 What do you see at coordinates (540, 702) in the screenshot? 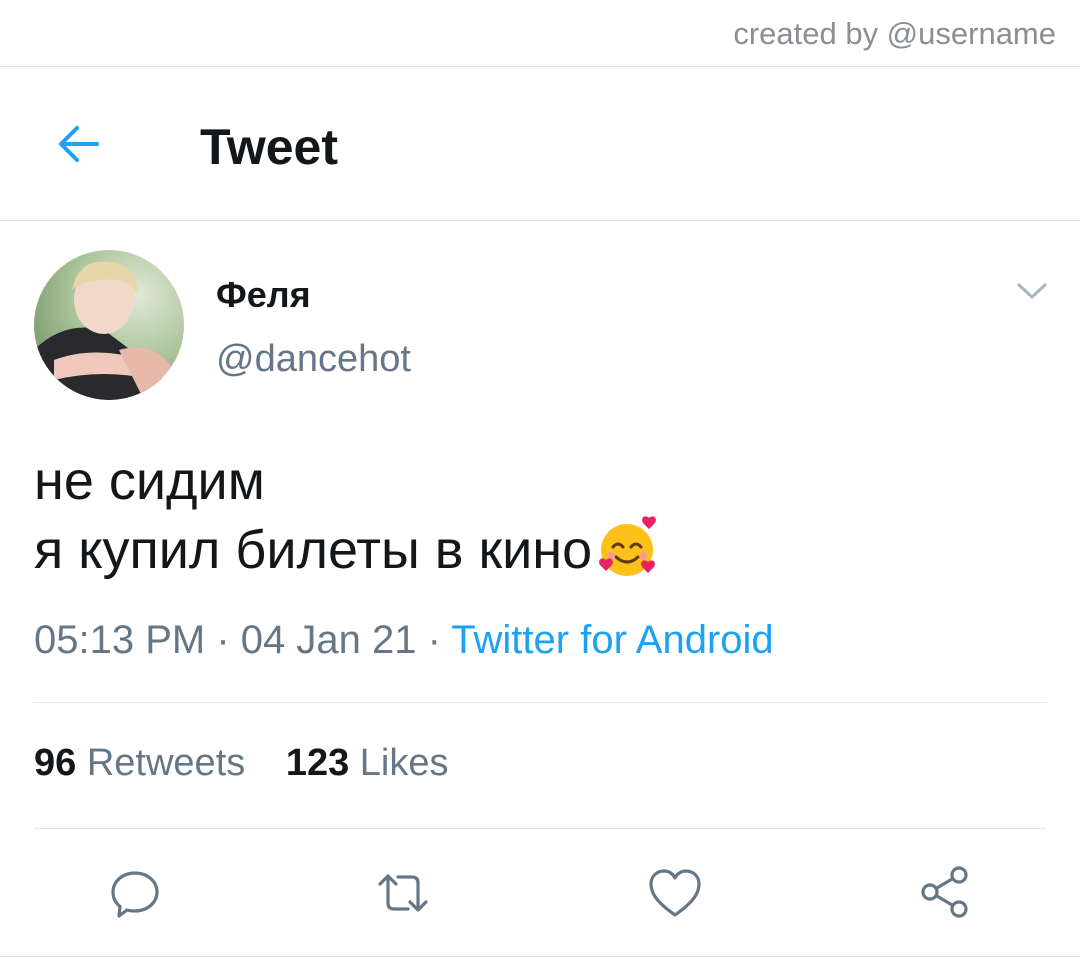
I see `meta-divider` at bounding box center [540, 702].